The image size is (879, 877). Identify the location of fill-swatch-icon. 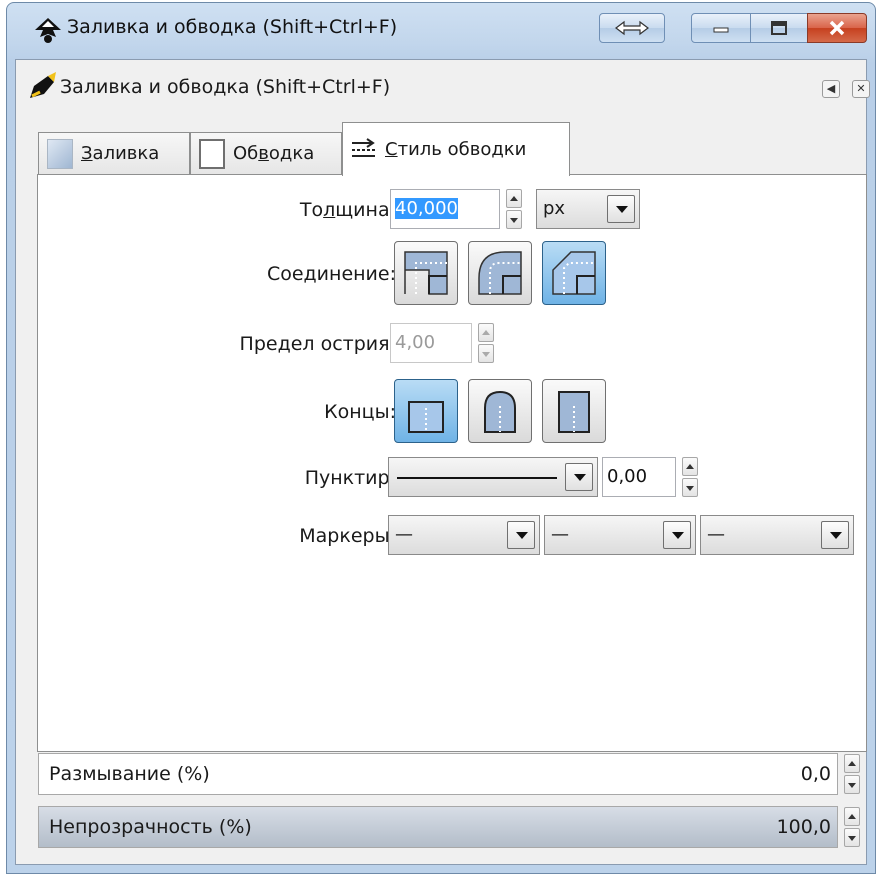
(60, 153).